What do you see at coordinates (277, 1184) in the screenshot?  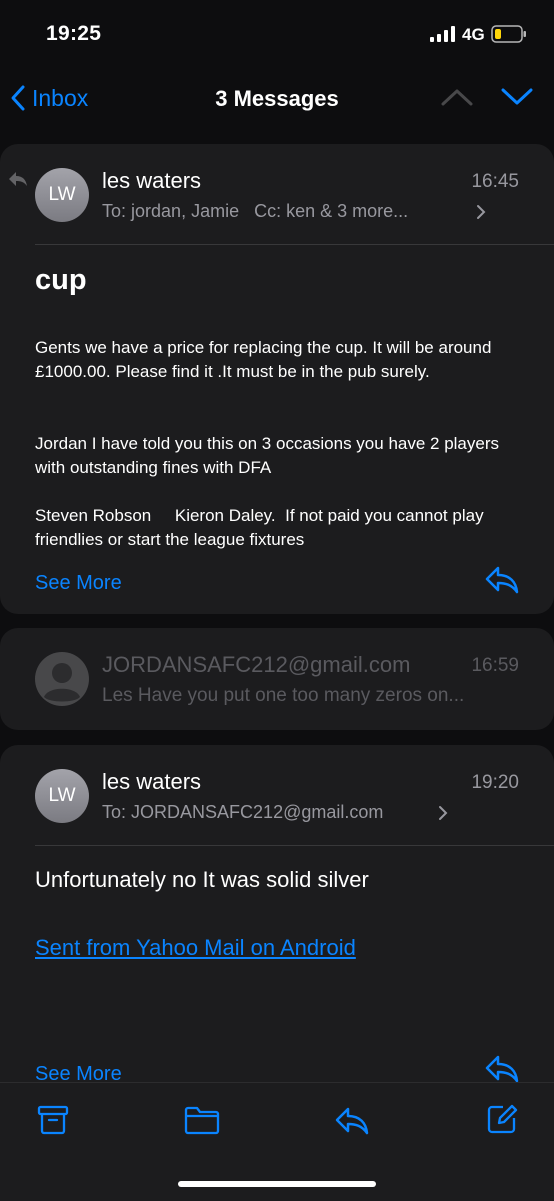 I see `home-indicator` at bounding box center [277, 1184].